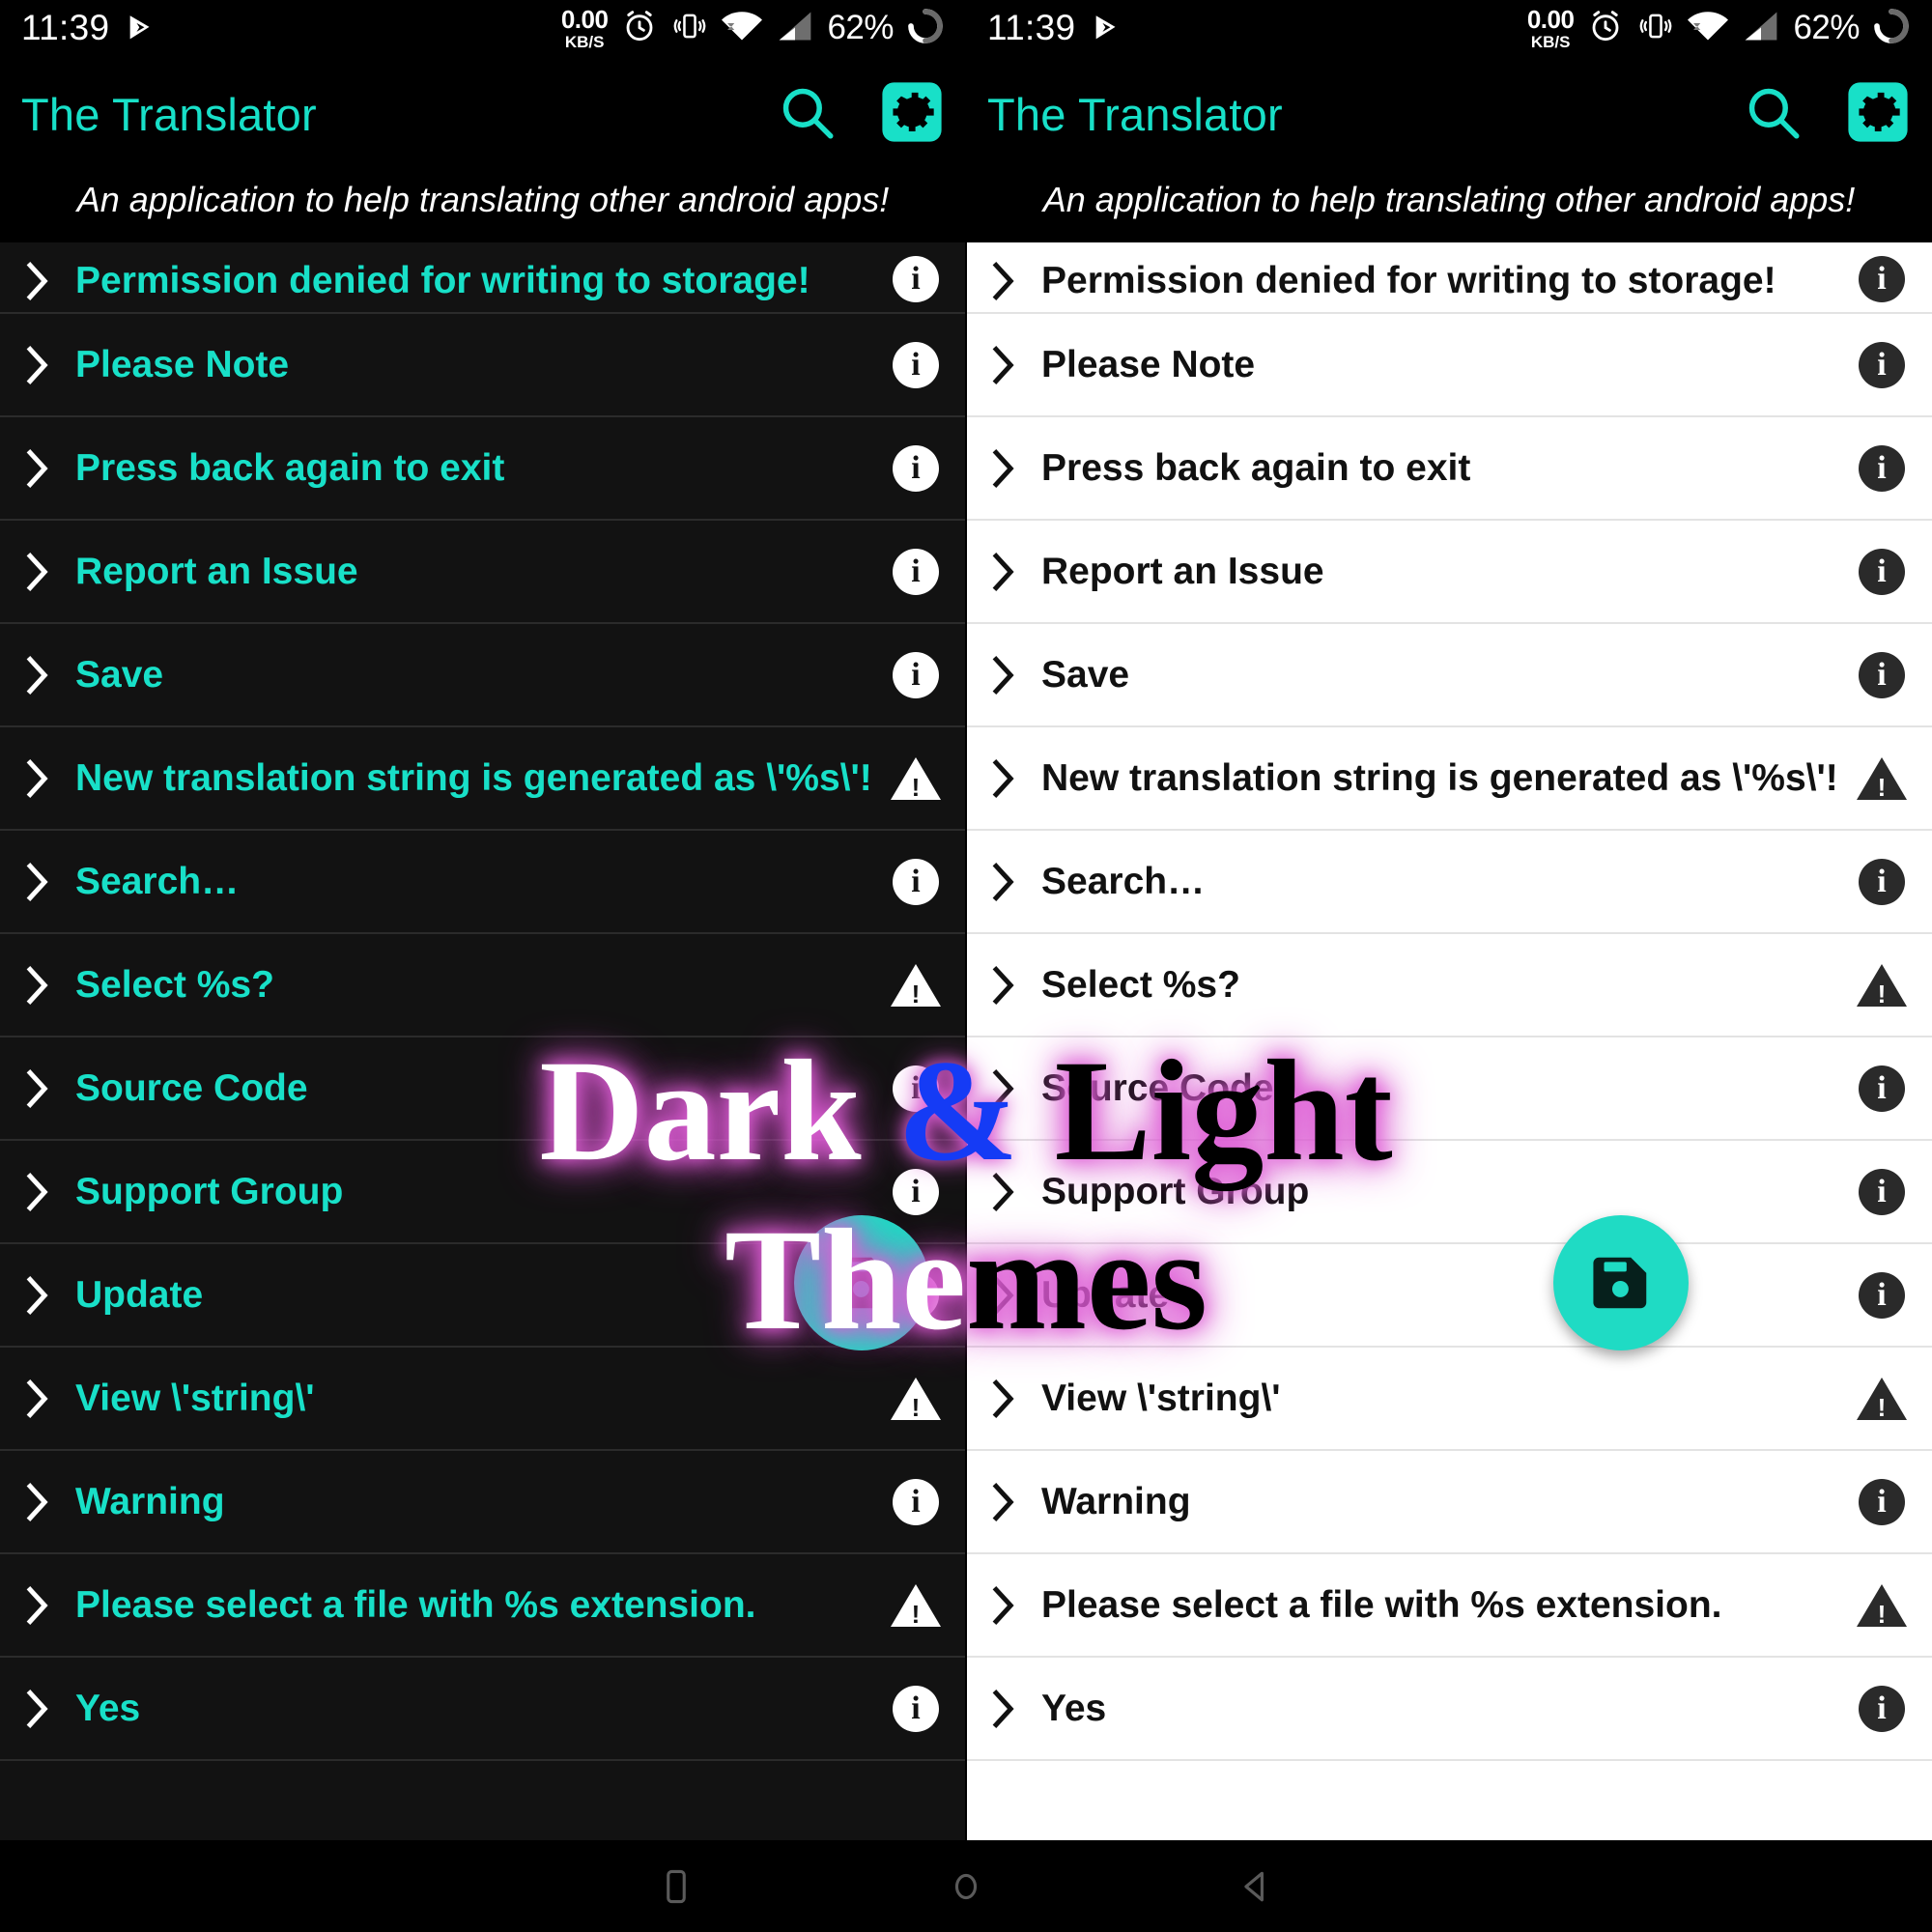 The width and height of the screenshot is (1932, 1932). I want to click on list-item: Support Group i, so click(1449, 1192).